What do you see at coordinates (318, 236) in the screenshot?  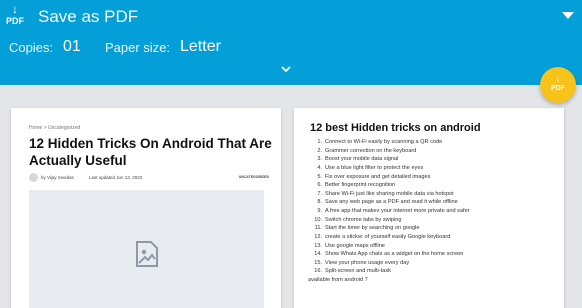 I see `list-number: 12.` at bounding box center [318, 236].